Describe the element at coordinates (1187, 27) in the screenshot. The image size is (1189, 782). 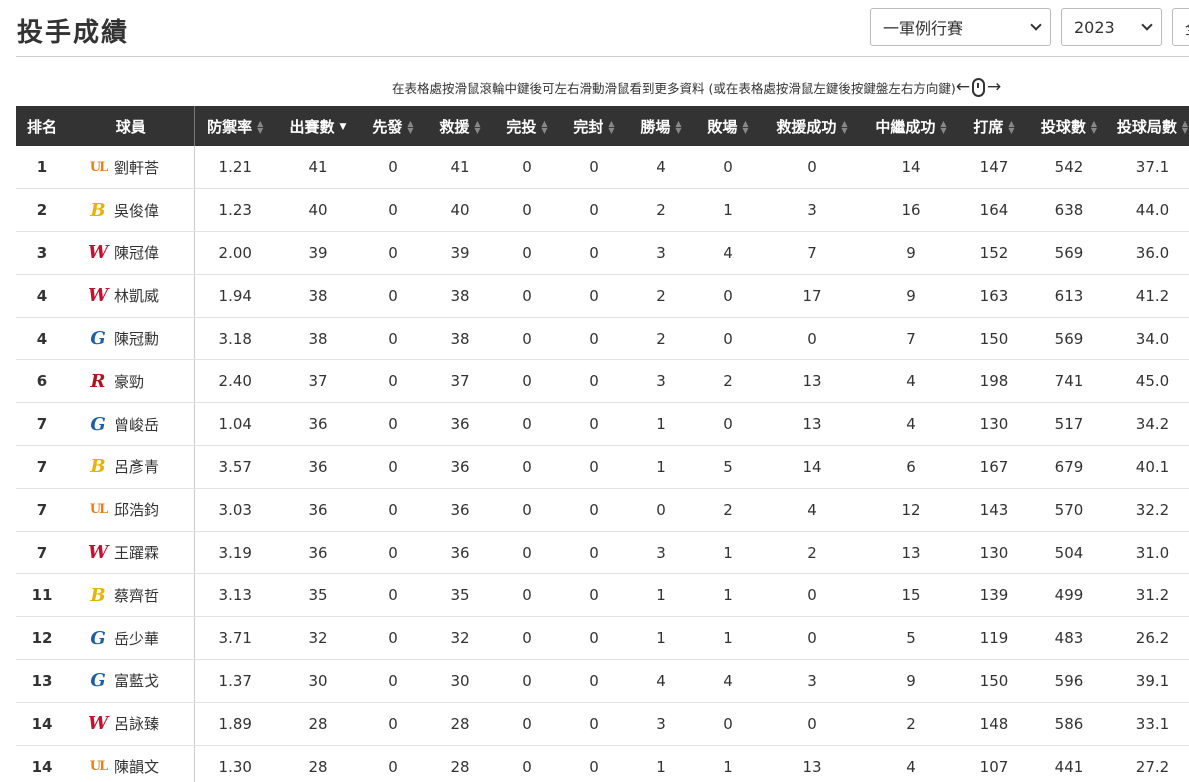
I see `team-value: 全` at that location.